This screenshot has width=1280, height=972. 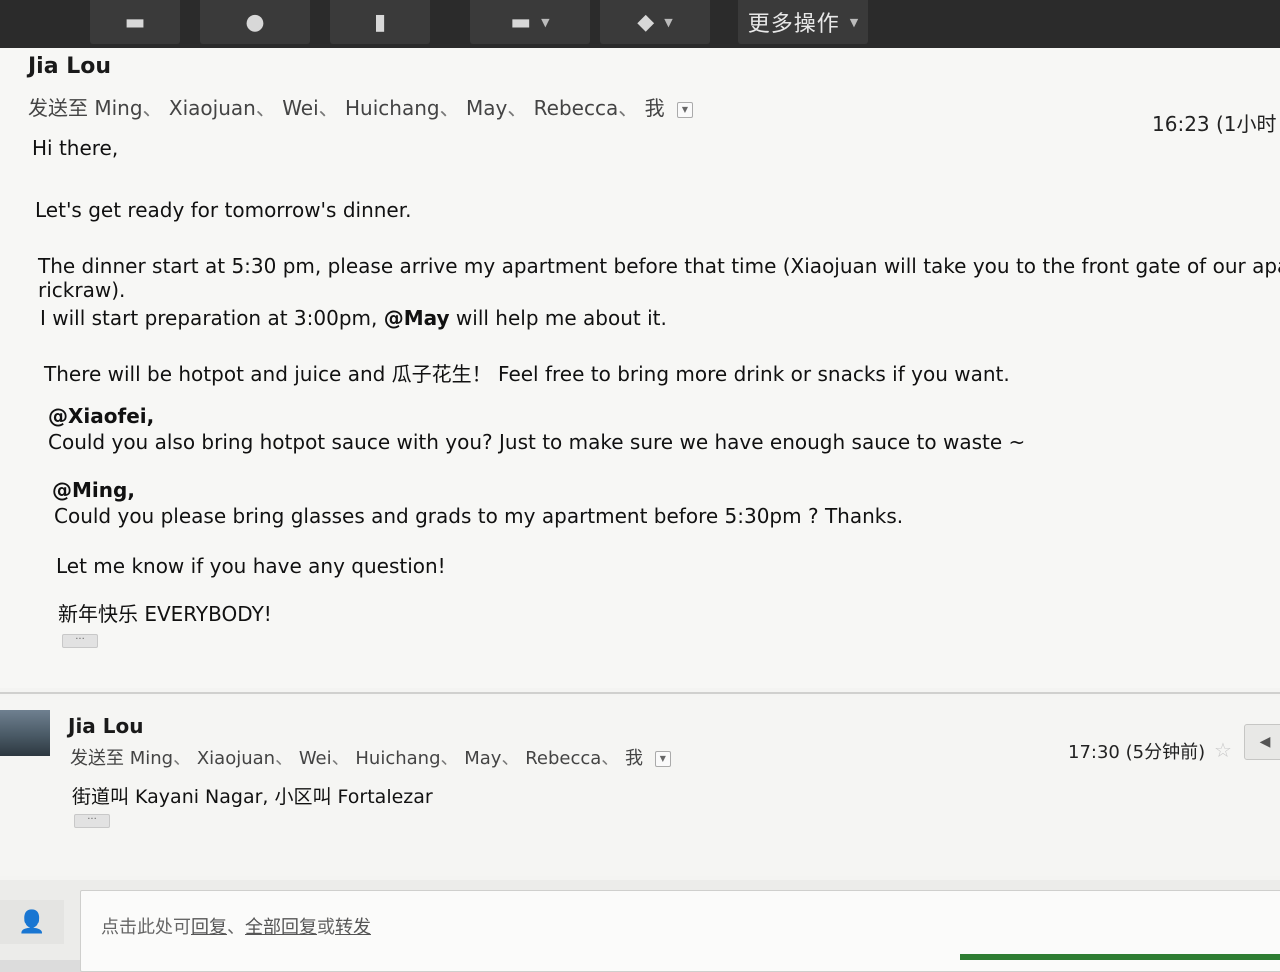 What do you see at coordinates (165, 614) in the screenshot?
I see `body-paragraph: 新年快乐 EVERYBODY!` at bounding box center [165, 614].